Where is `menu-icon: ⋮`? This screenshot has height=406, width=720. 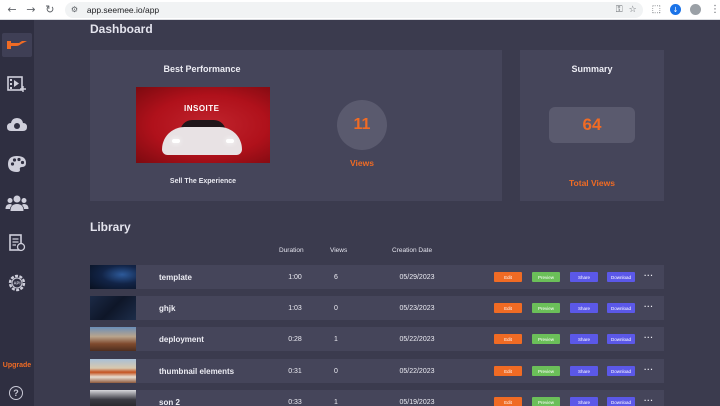
menu-icon: ⋮ is located at coordinates (715, 9).